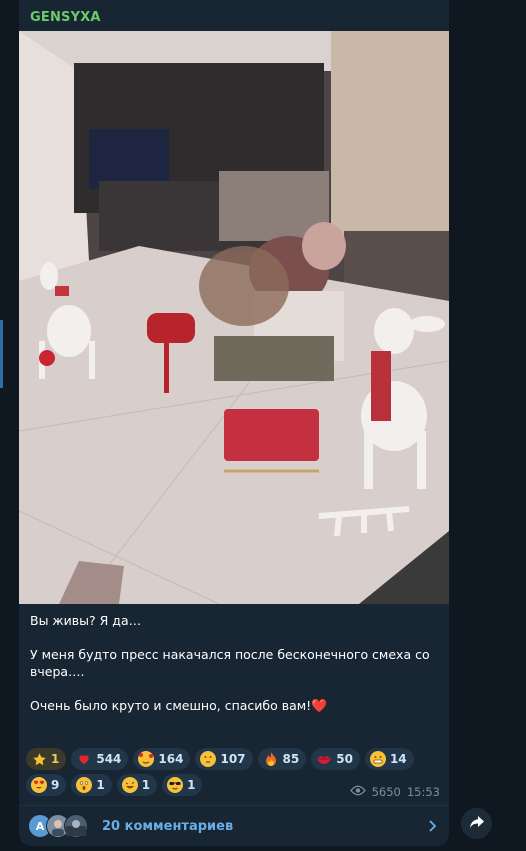 The width and height of the screenshot is (526, 851). I want to click on heart-eyes-icon, so click(39, 785).